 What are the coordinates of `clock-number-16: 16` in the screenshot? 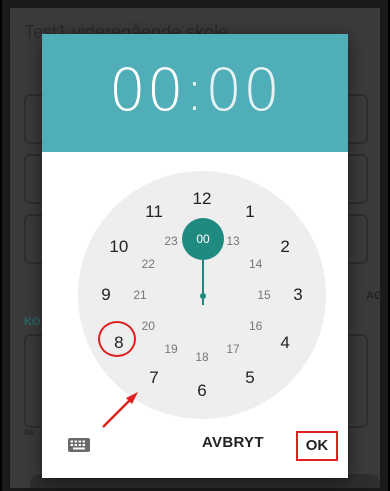 It's located at (255, 326).